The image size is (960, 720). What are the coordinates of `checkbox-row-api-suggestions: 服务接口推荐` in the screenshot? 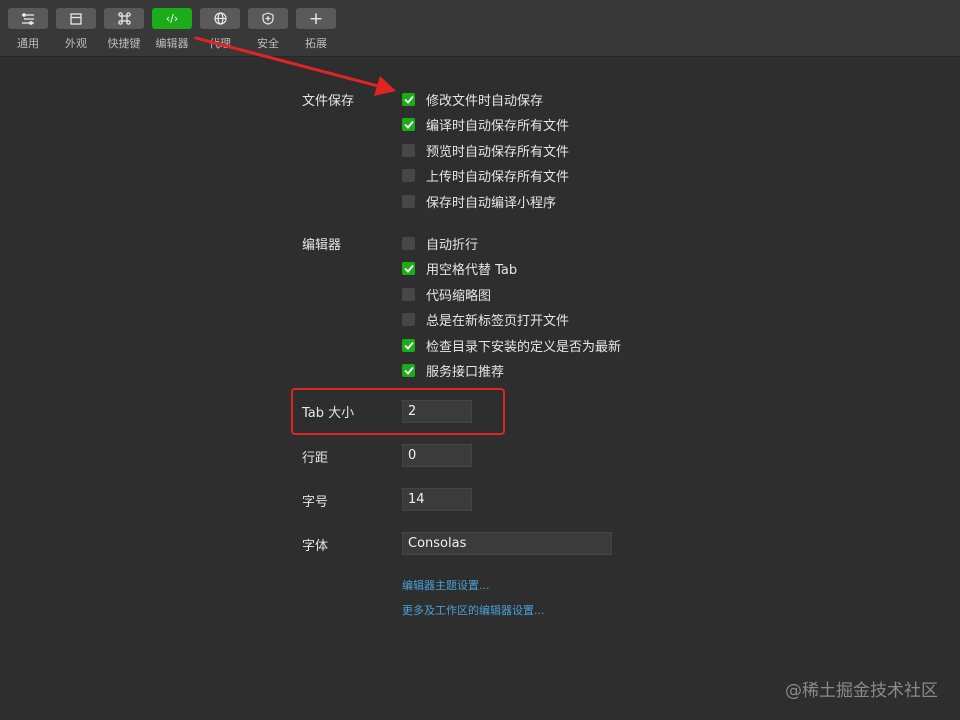 It's located at (453, 371).